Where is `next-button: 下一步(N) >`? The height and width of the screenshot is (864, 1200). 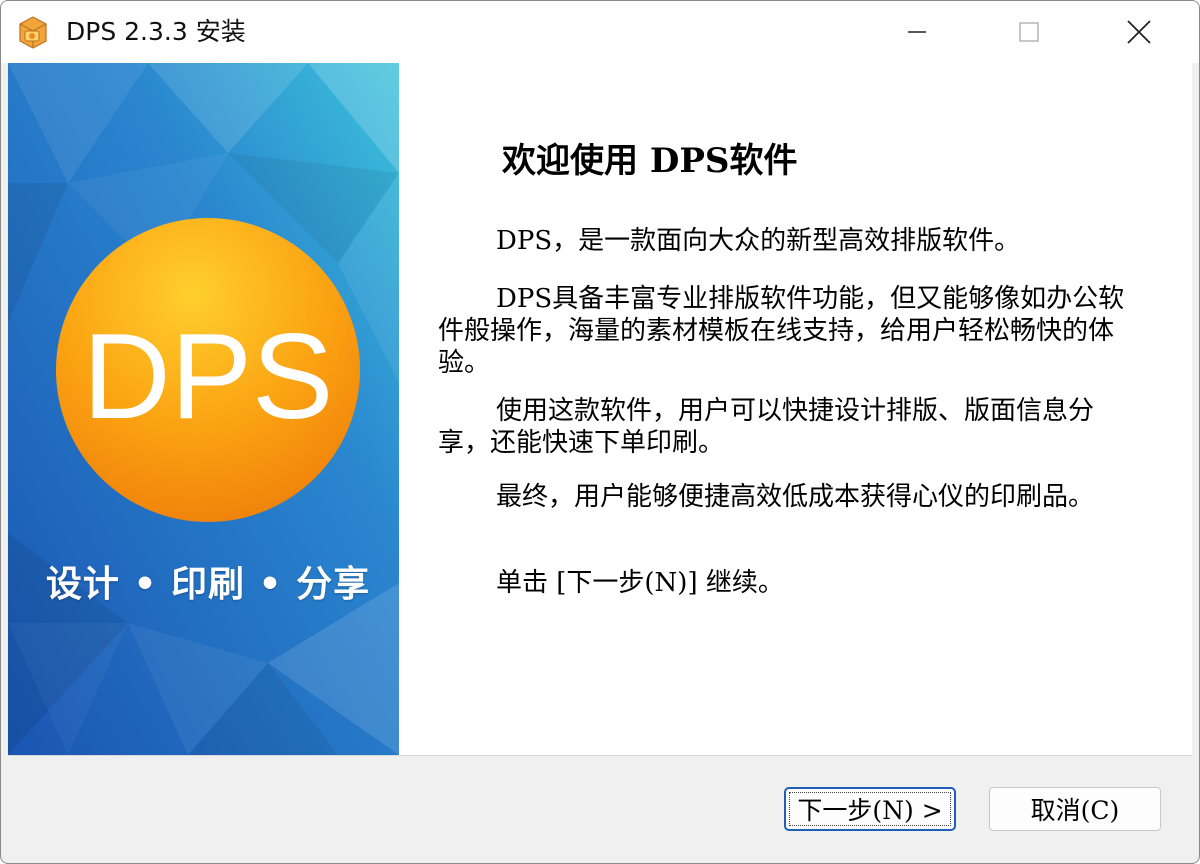
next-button: 下一步(N) > is located at coordinates (870, 809).